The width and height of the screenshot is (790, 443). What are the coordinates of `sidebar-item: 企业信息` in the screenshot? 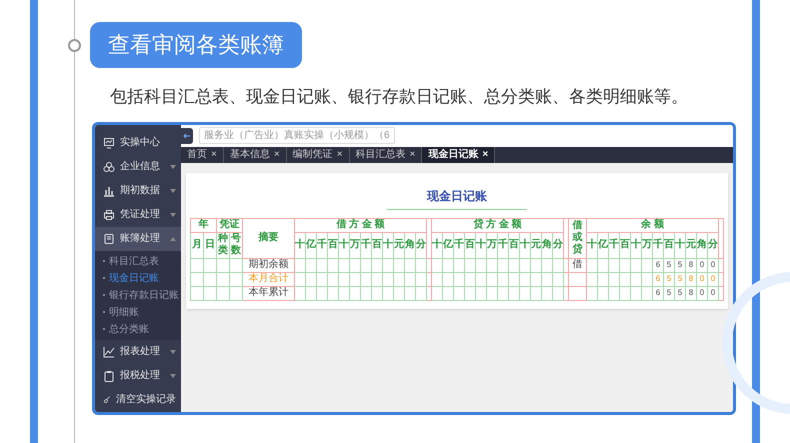 It's located at (138, 166).